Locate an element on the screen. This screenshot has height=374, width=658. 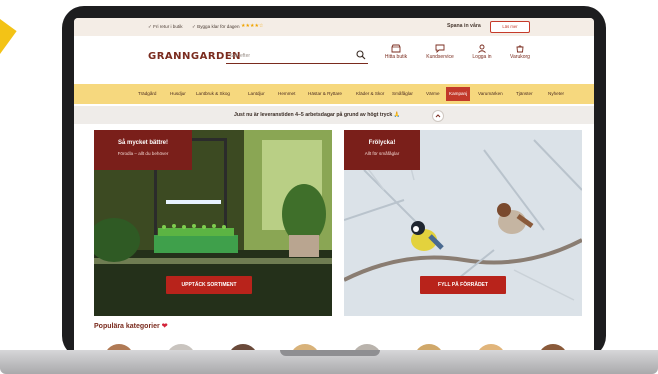
search-placeholder: Sök efter is located at coordinates (240, 56).